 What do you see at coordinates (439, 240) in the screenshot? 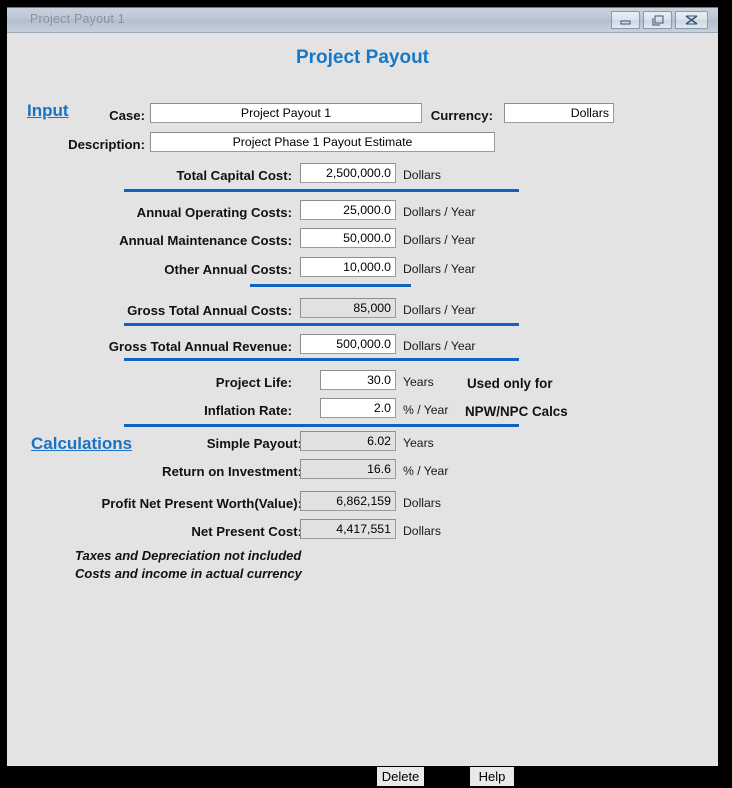
I see `annual-maintenance-costs-unit: Dollars / Year` at bounding box center [439, 240].